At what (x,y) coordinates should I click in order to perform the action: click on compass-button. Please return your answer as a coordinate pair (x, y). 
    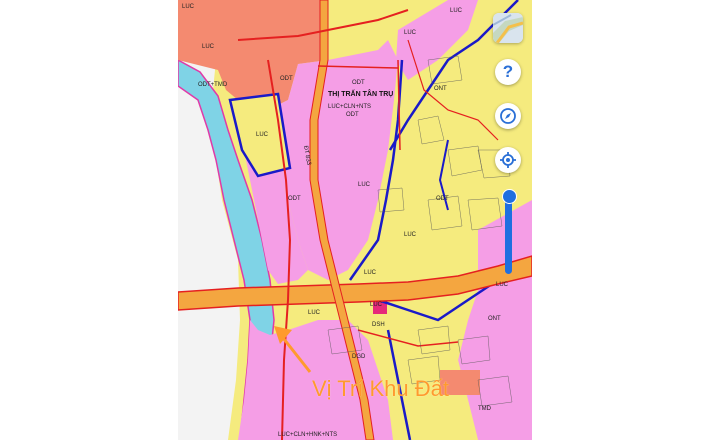
    Looking at the image, I should click on (508, 116).